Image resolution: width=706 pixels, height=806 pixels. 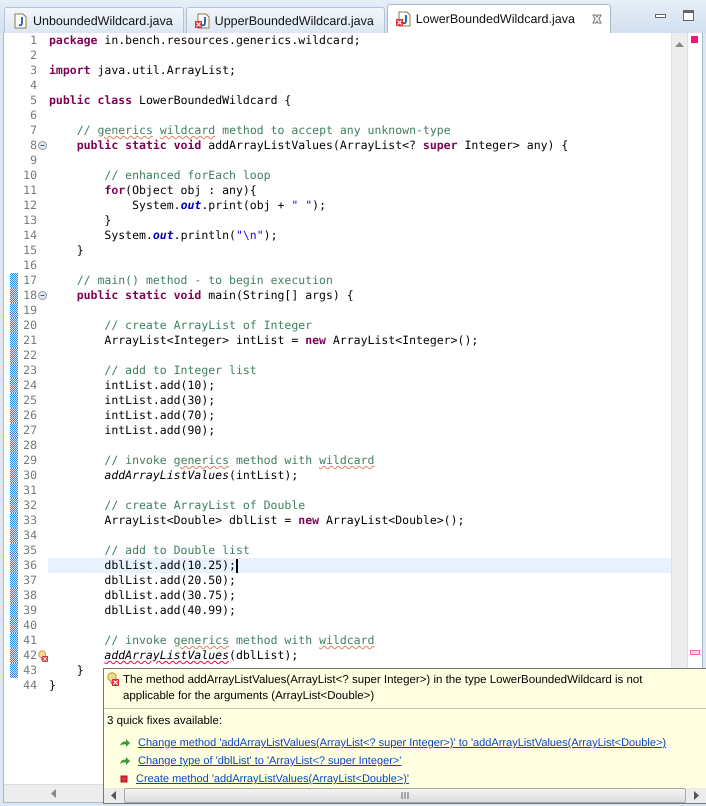 I want to click on code-line: public class LowerBoundedWildcard {, so click(x=170, y=100).